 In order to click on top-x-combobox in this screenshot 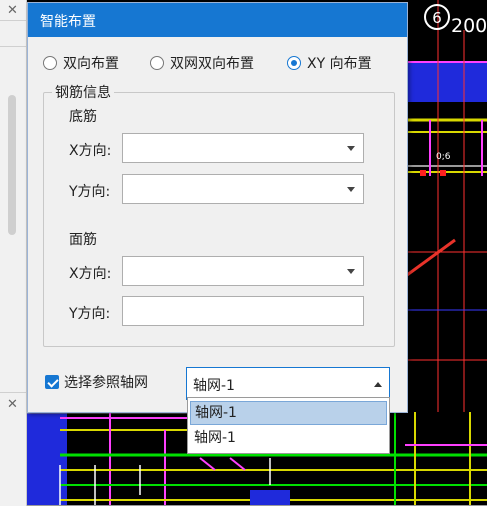, I will do `click(243, 271)`.